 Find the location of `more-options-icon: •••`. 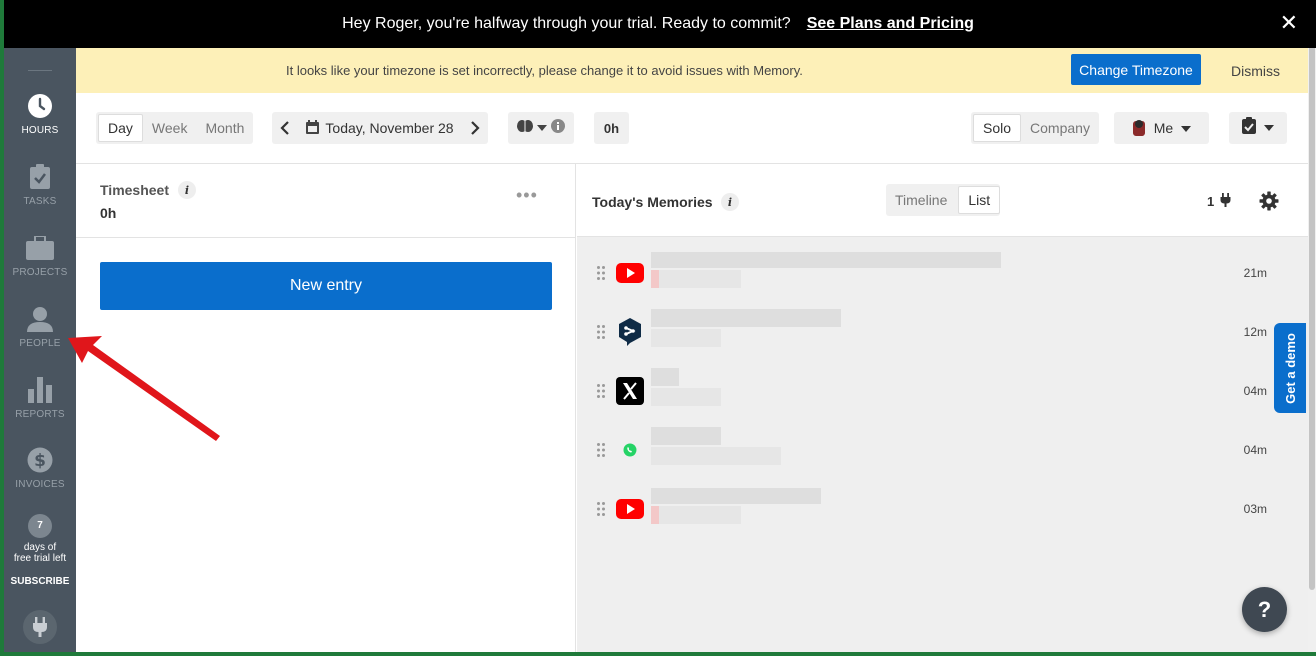

more-options-icon: ••• is located at coordinates (527, 195).